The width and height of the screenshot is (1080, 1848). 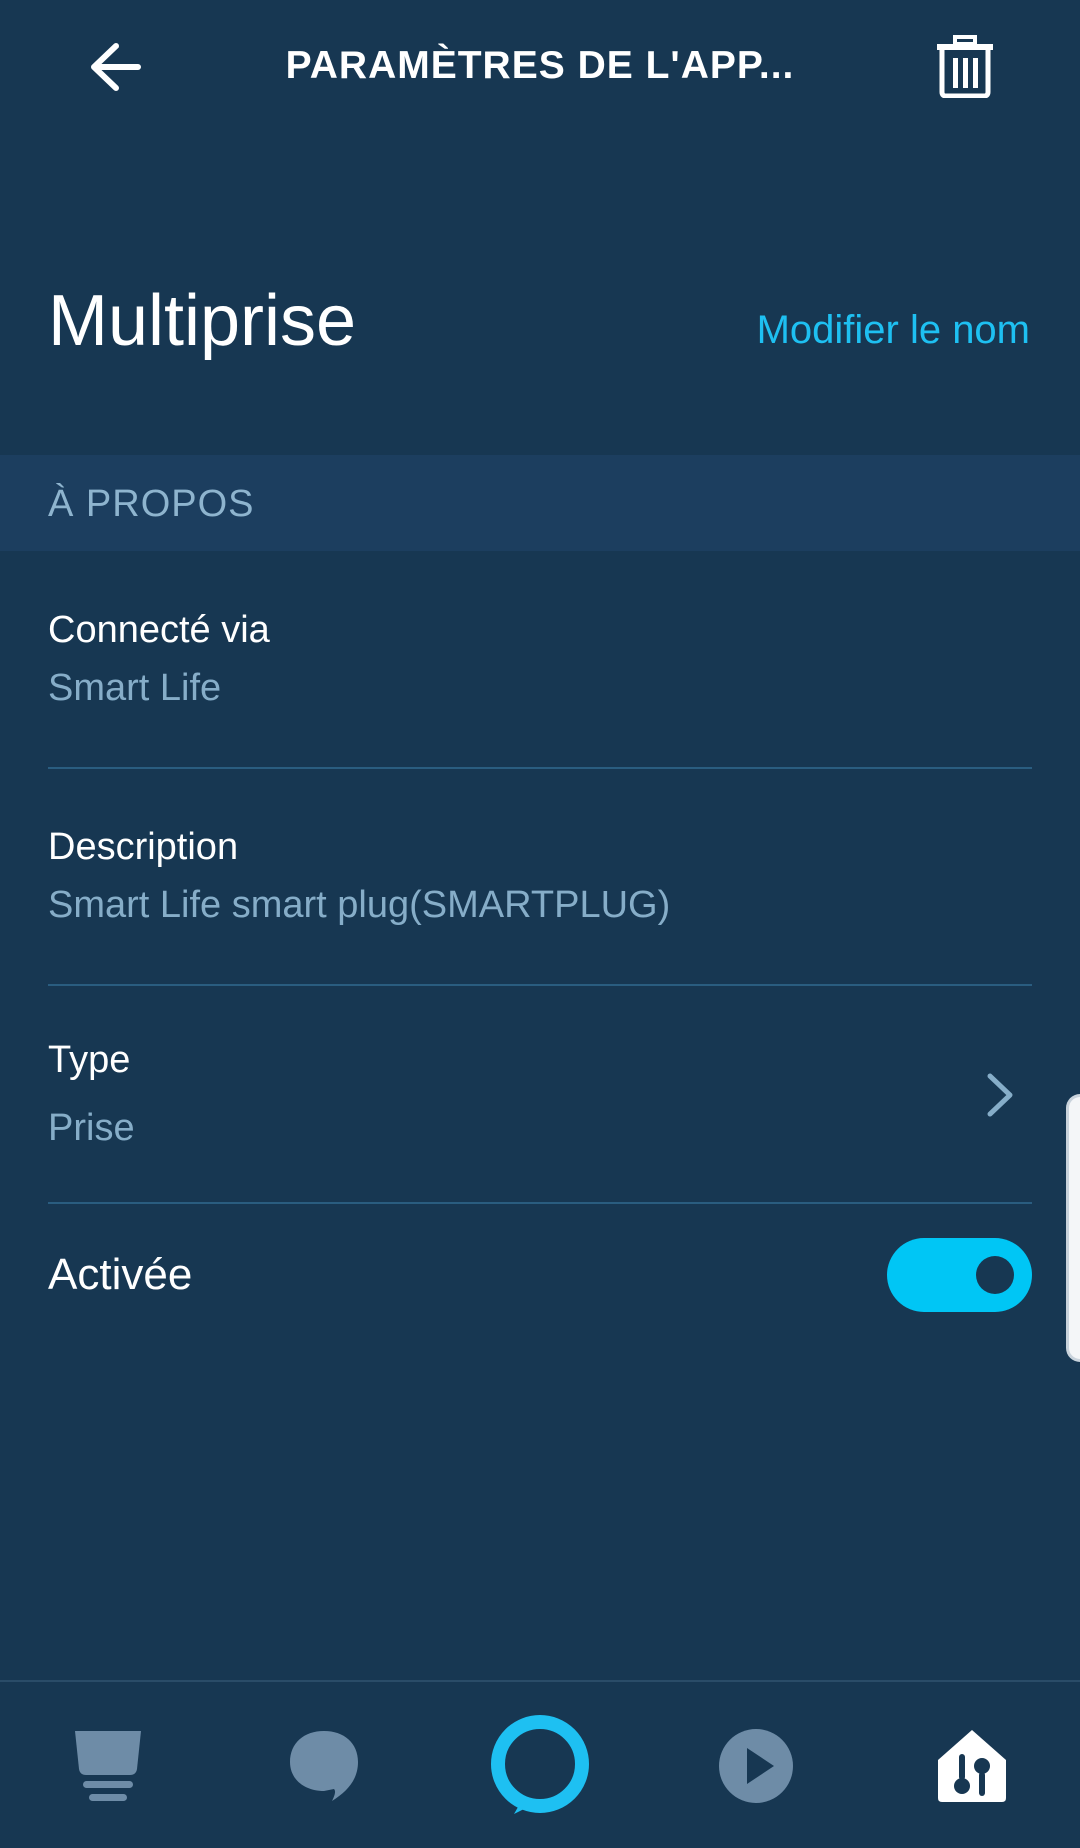 I want to click on home-dashboard-icon, so click(x=108, y=1766).